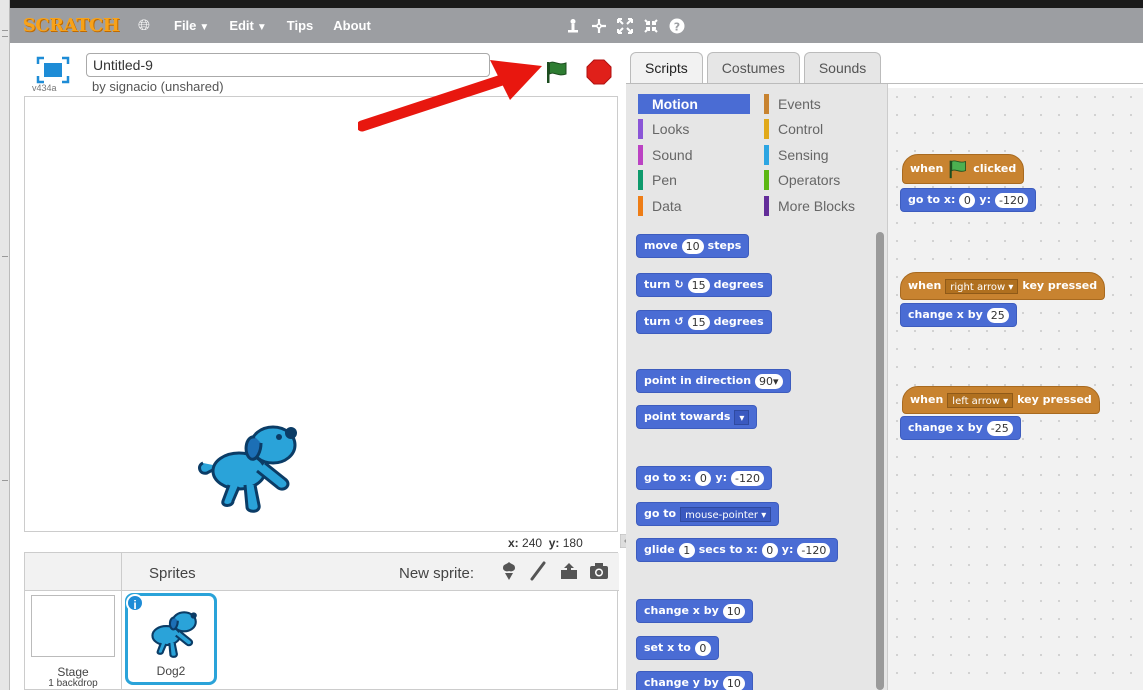 This screenshot has height=690, width=1143. What do you see at coordinates (509, 571) in the screenshot?
I see `choose-sprite-from-library-icon` at bounding box center [509, 571].